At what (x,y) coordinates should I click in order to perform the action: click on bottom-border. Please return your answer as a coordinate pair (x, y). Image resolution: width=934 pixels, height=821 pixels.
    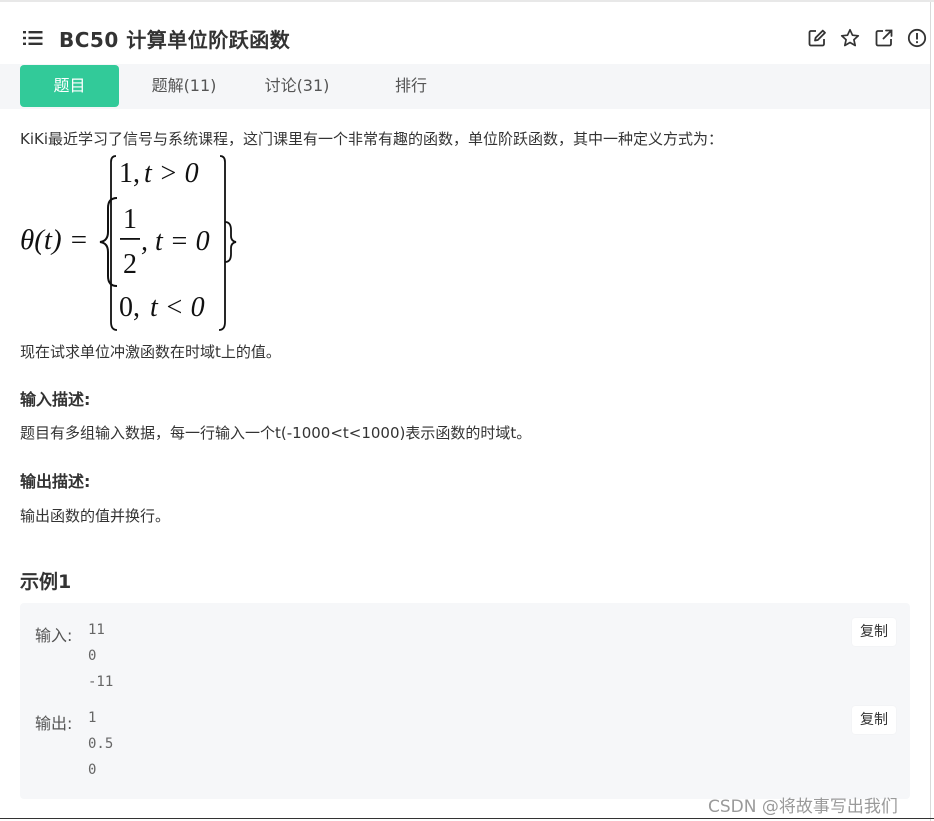
    Looking at the image, I should click on (467, 818).